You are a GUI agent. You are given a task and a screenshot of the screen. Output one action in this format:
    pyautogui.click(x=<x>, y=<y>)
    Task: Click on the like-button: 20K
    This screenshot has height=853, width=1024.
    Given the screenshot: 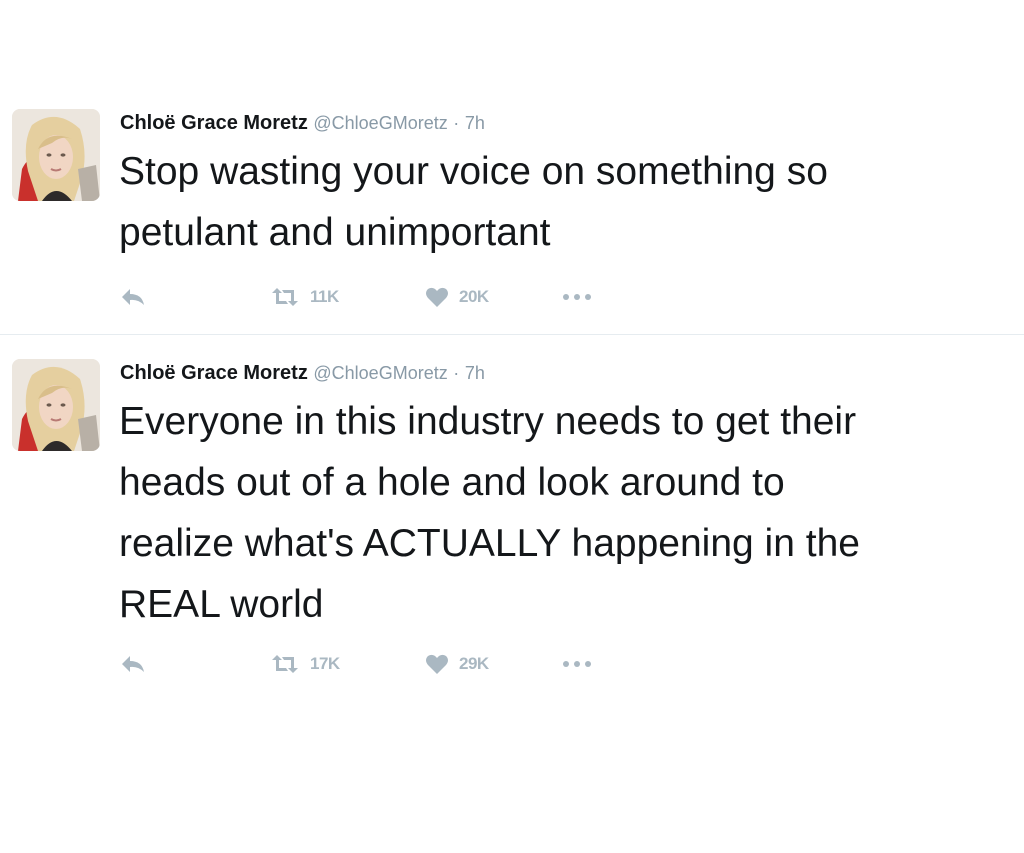 What is the action you would take?
    pyautogui.click(x=457, y=297)
    